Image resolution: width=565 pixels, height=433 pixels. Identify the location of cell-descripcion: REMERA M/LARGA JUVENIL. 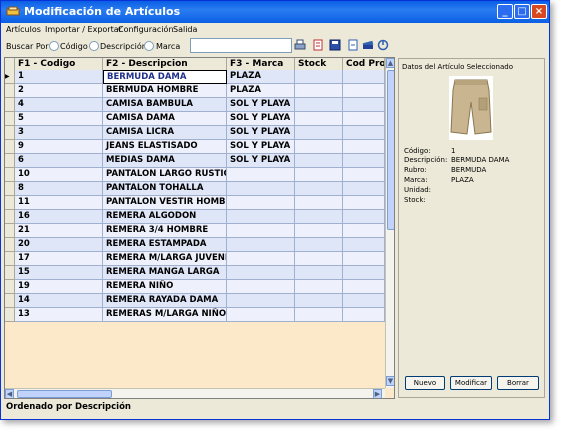
(165, 259).